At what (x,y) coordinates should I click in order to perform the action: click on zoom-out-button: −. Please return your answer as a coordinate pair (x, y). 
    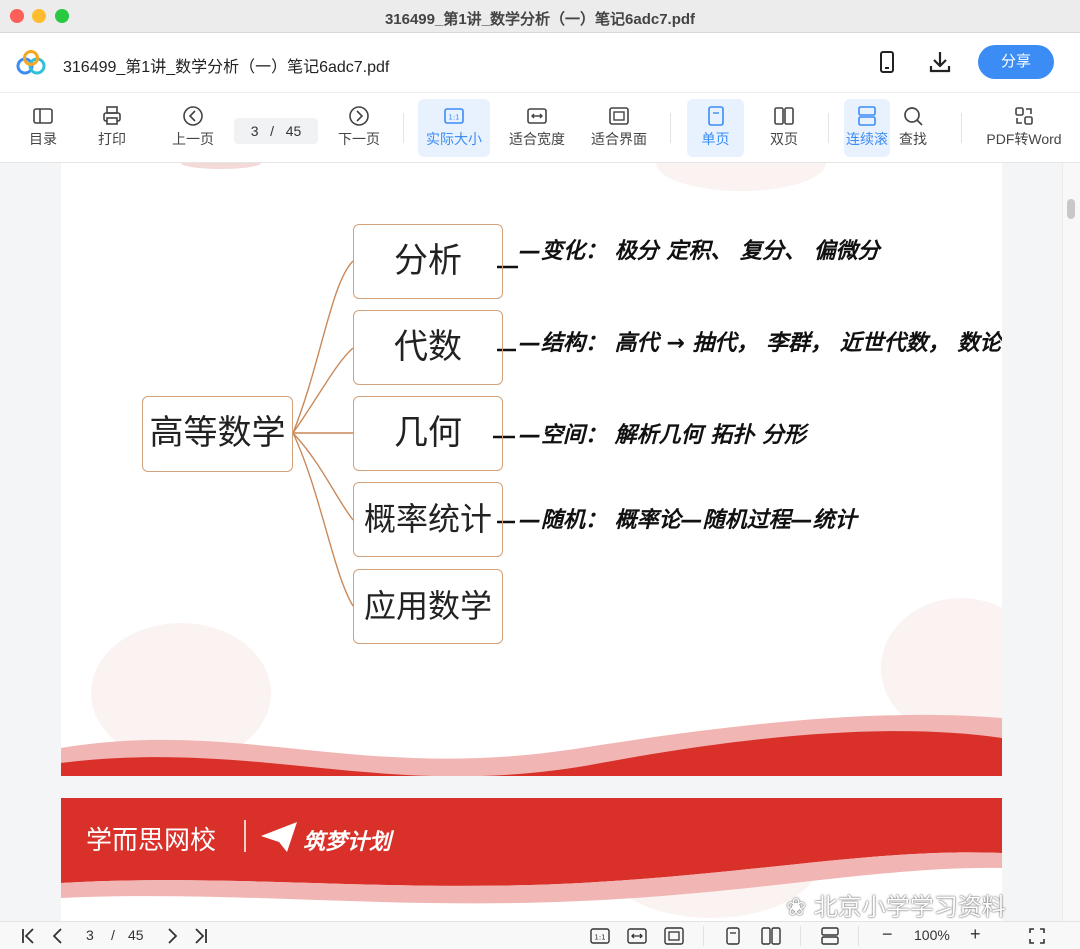
    Looking at the image, I should click on (887, 934).